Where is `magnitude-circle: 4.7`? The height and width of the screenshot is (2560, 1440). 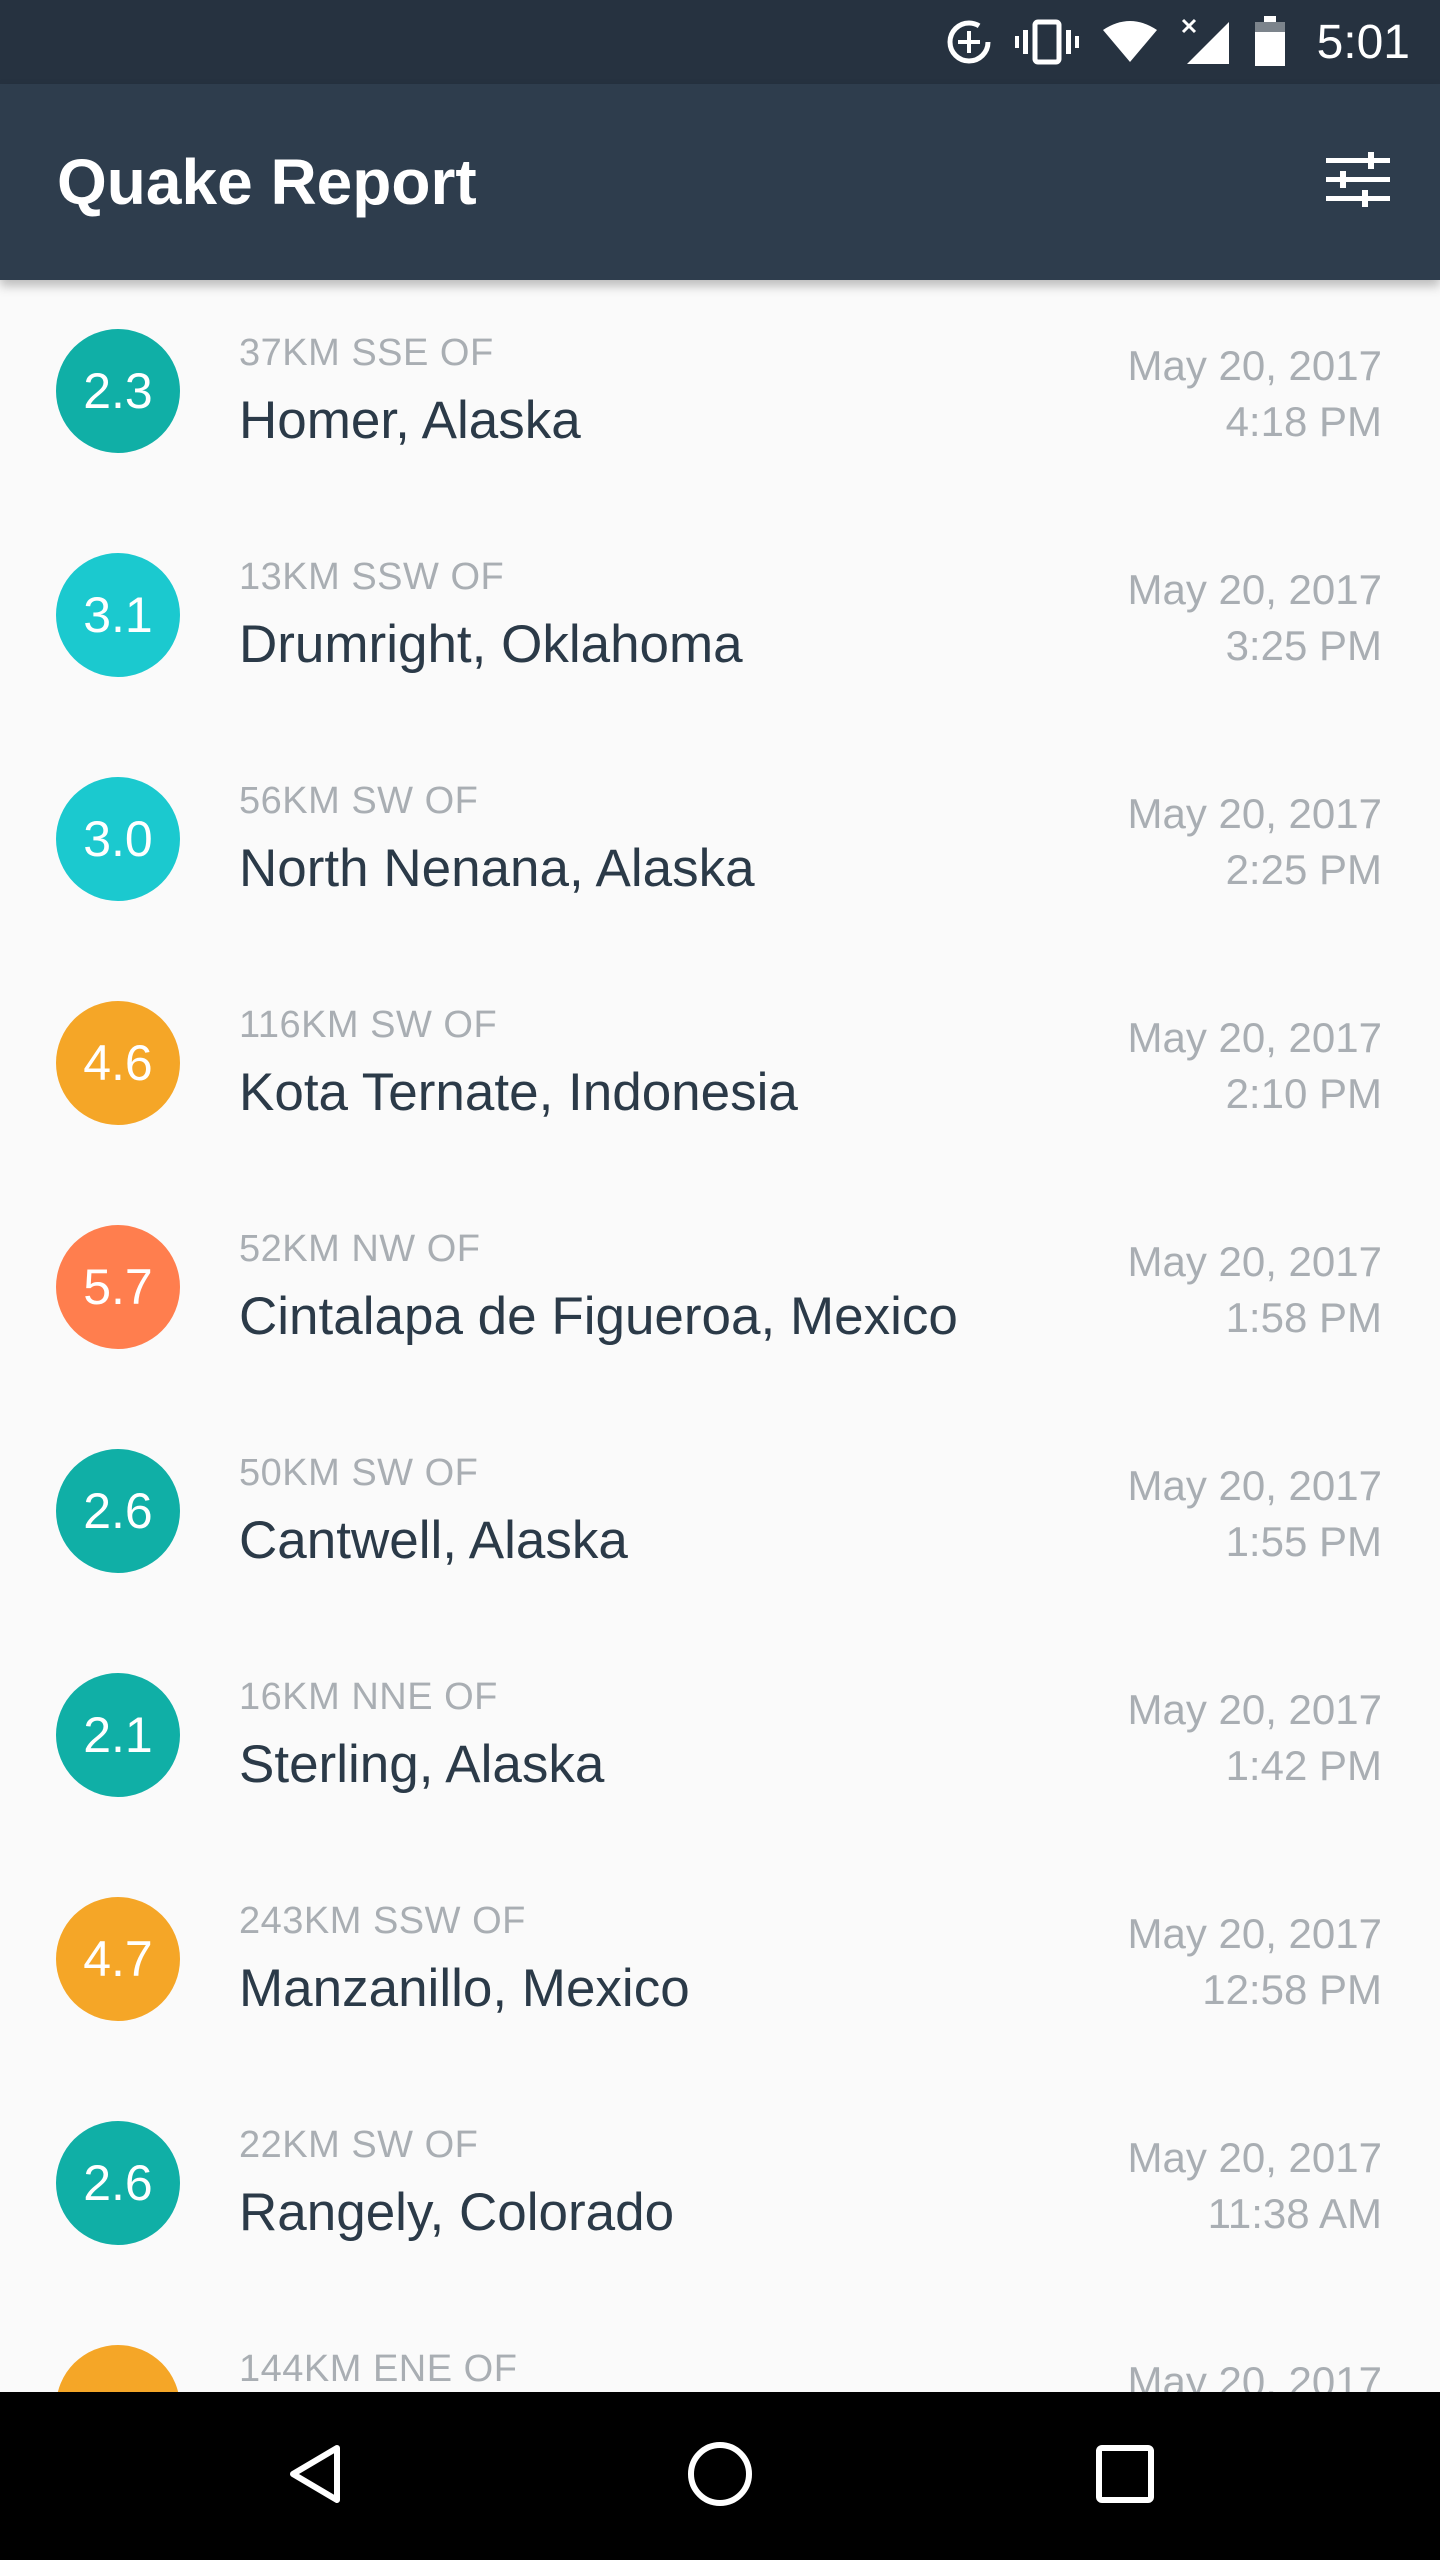 magnitude-circle: 4.7 is located at coordinates (118, 1959).